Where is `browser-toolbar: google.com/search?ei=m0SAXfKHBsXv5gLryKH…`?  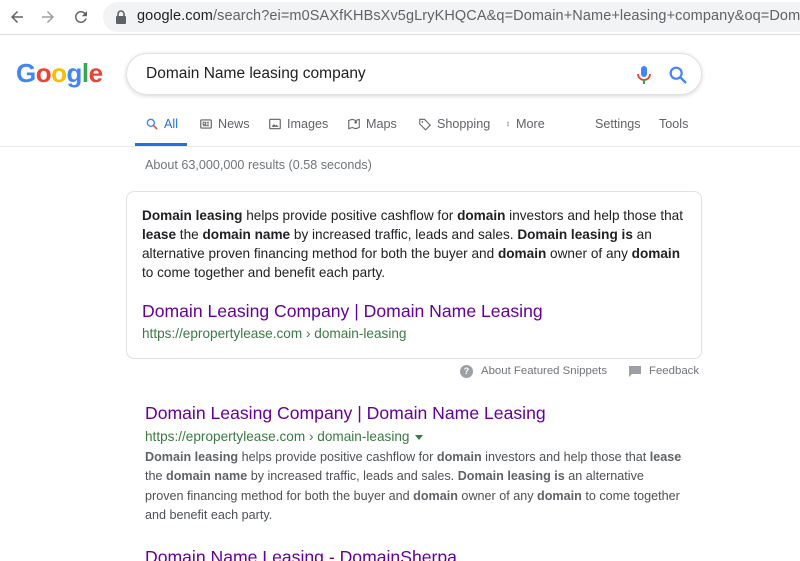 browser-toolbar: google.com/search?ei=m0SAXfKHBsXv5gLryKH… is located at coordinates (400, 17).